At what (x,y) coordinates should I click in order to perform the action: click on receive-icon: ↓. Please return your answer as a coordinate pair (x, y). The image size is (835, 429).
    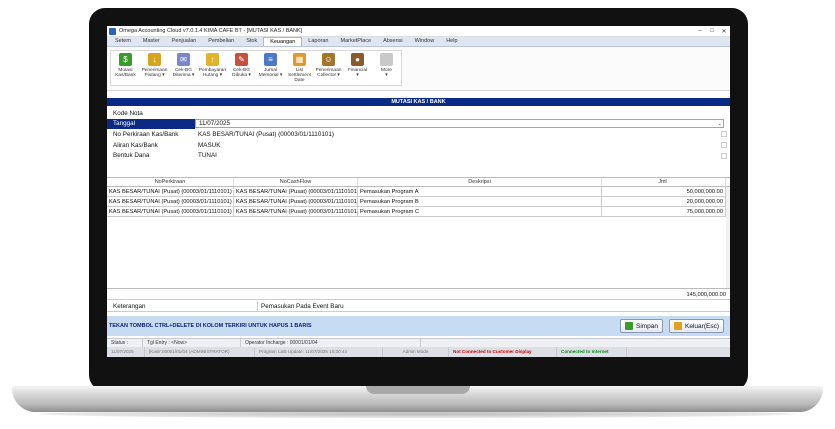
    Looking at the image, I should click on (154, 59).